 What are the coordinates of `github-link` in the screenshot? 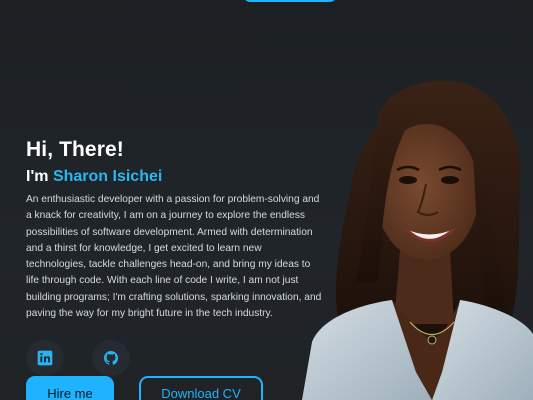 It's located at (111, 358).